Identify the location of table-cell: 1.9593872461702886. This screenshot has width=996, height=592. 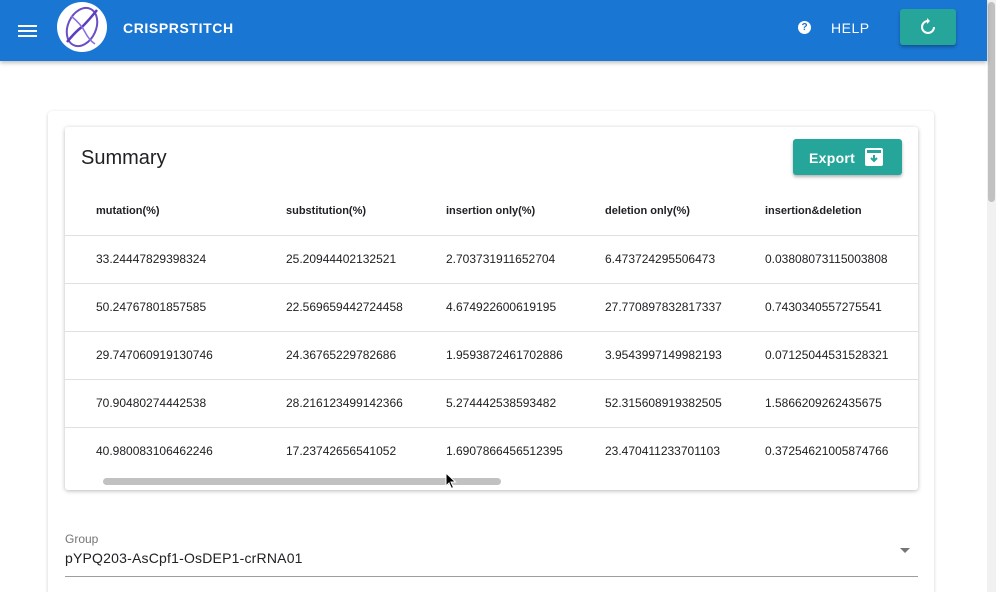
(494, 354).